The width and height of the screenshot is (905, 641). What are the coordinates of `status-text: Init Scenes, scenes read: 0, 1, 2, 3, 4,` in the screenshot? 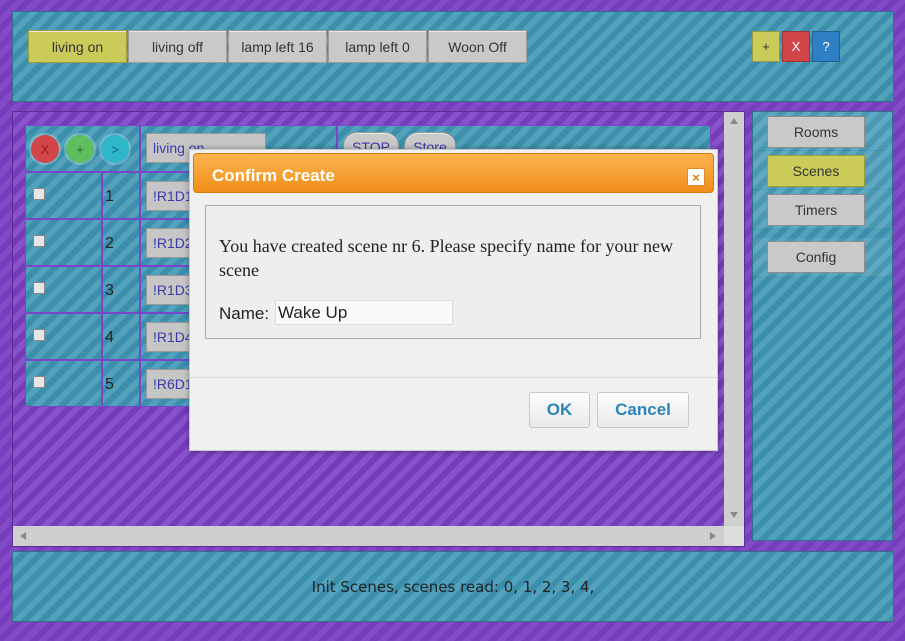 It's located at (453, 586).